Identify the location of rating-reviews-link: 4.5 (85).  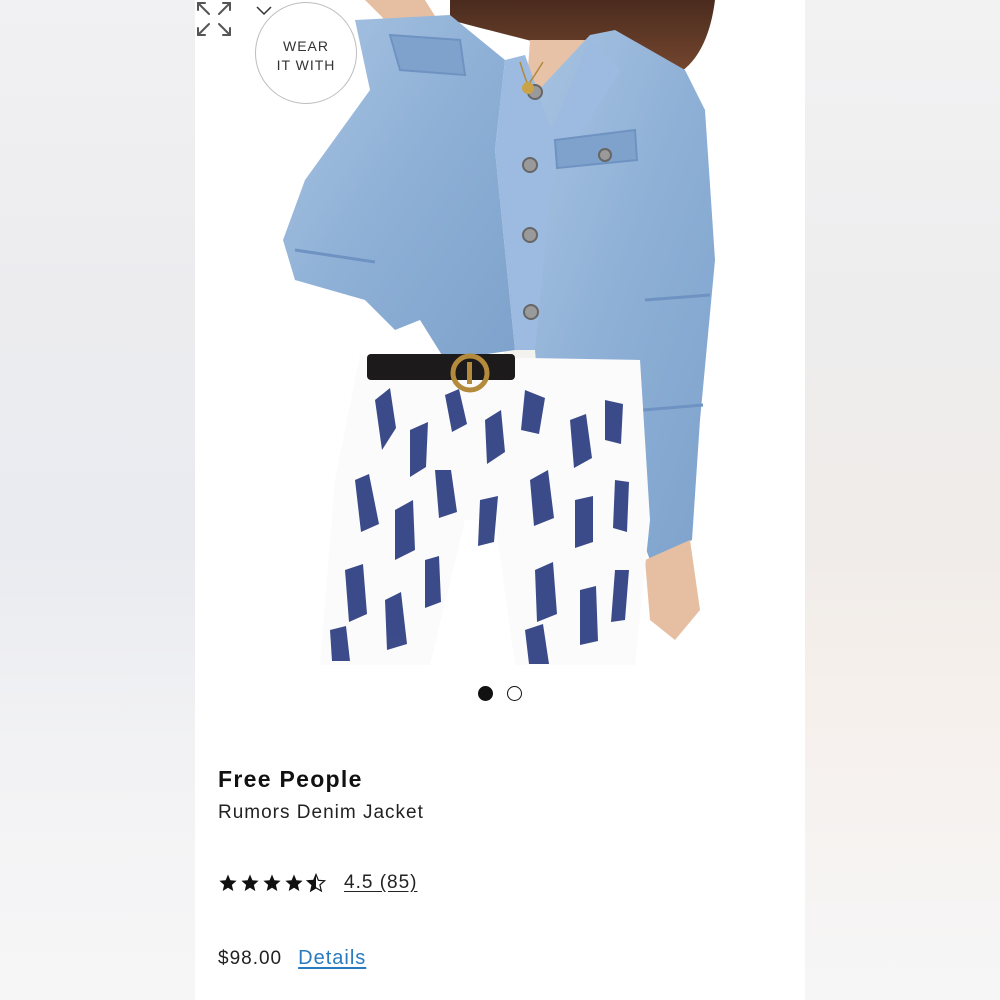
(380, 883).